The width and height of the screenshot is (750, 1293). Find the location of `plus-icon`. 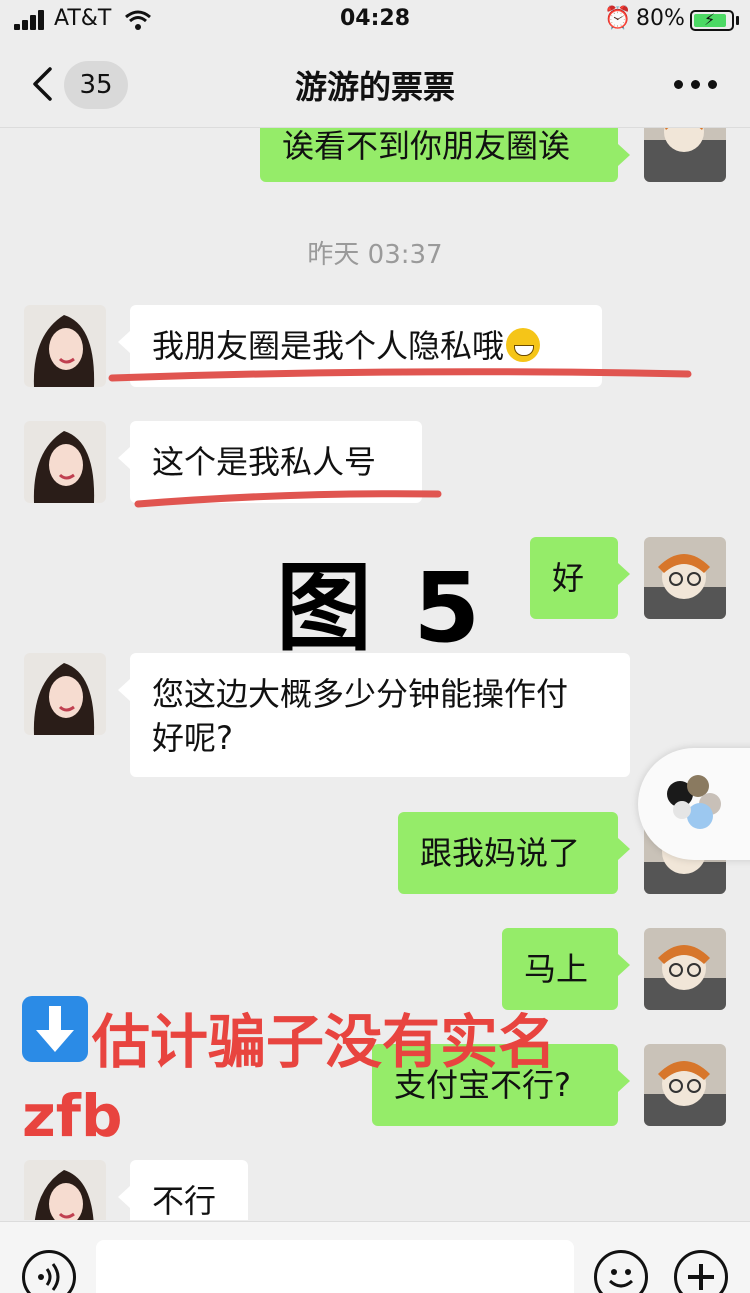

plus-icon is located at coordinates (701, 1271).